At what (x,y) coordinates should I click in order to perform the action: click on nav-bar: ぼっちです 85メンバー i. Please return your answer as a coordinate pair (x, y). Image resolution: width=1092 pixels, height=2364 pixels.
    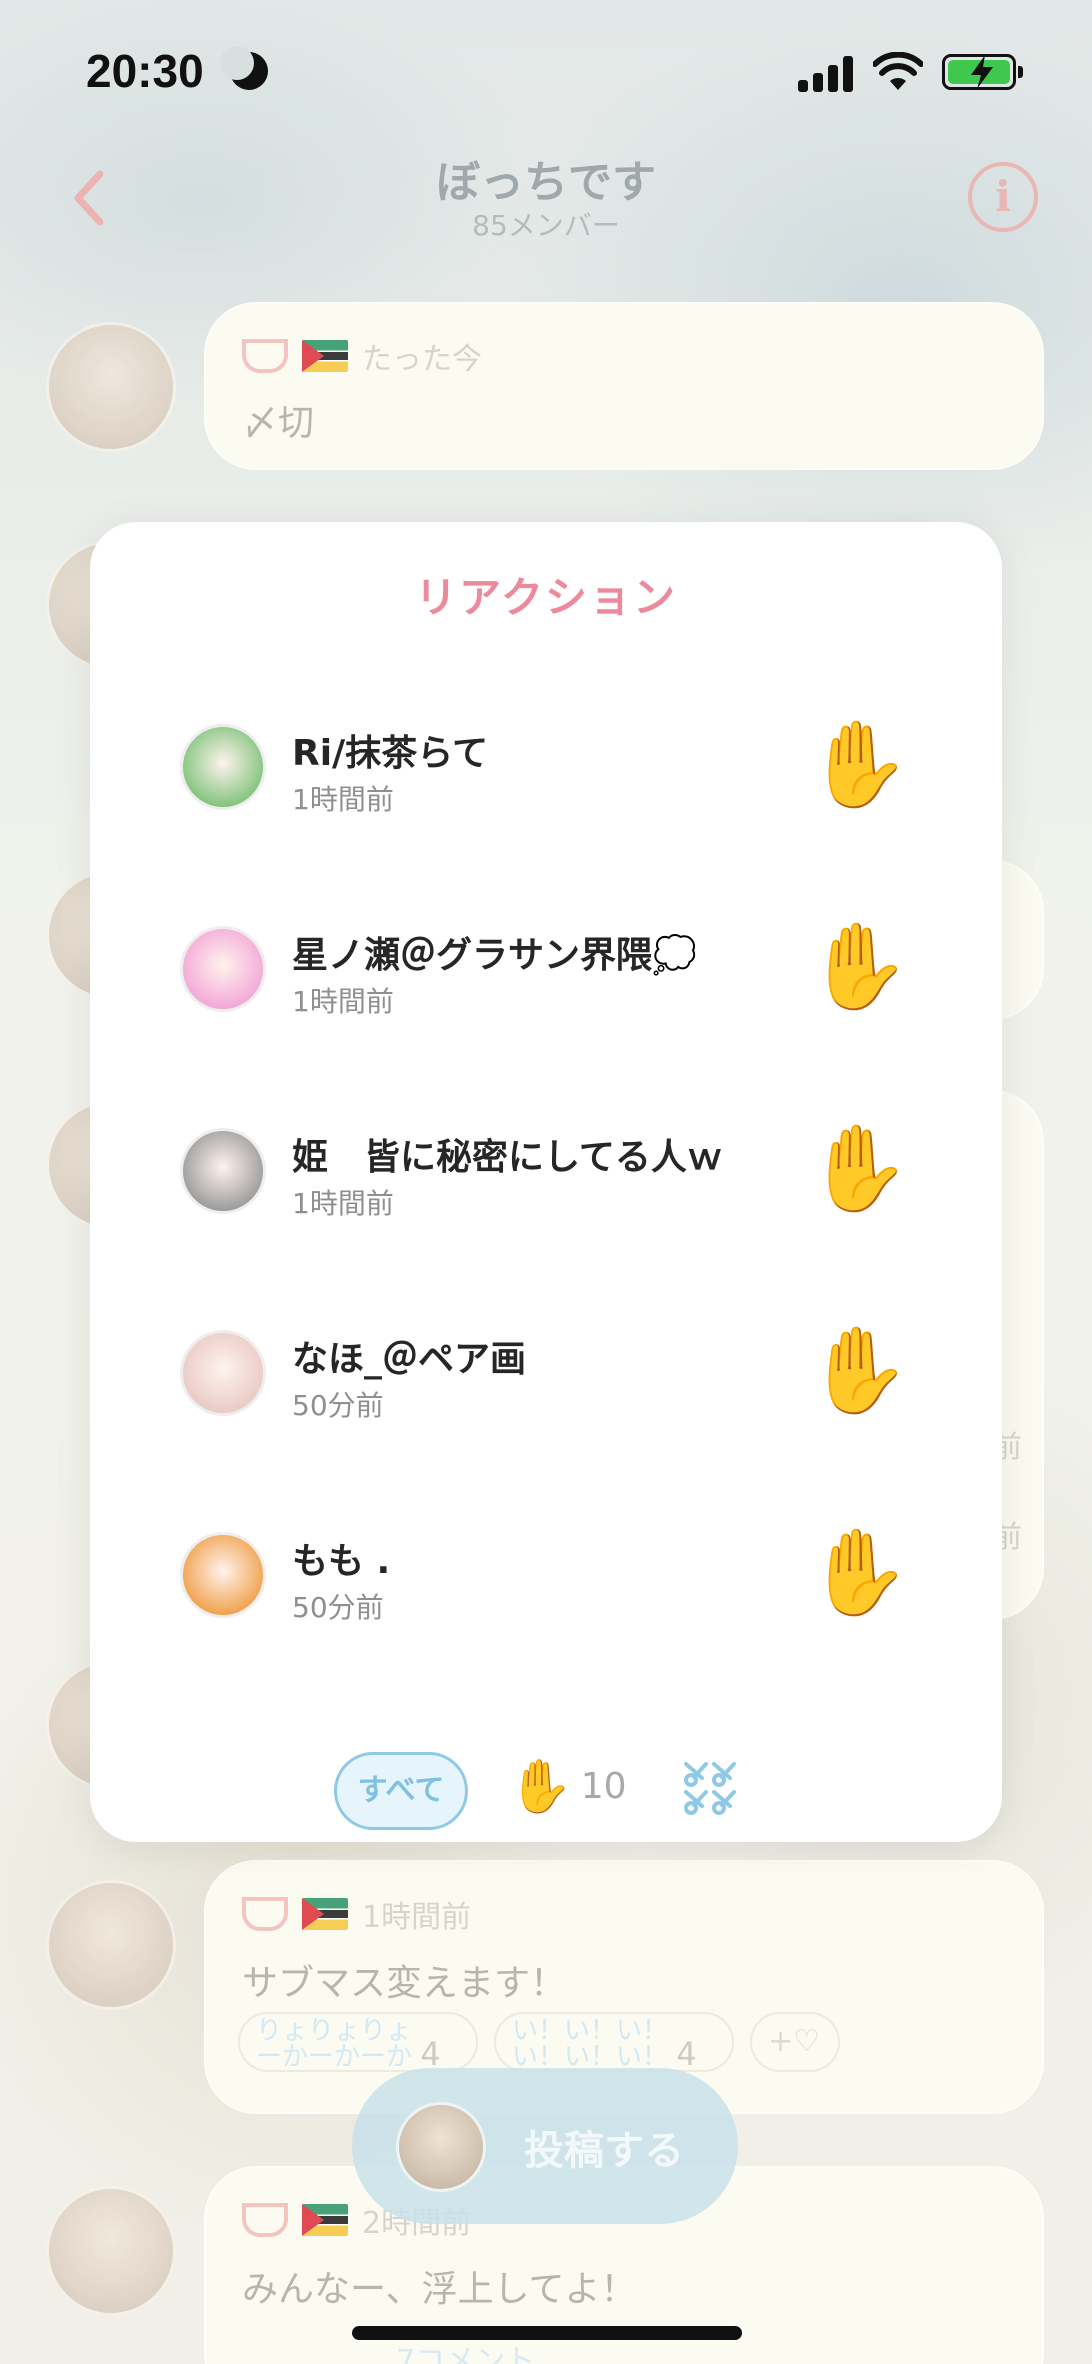
    Looking at the image, I should click on (546, 197).